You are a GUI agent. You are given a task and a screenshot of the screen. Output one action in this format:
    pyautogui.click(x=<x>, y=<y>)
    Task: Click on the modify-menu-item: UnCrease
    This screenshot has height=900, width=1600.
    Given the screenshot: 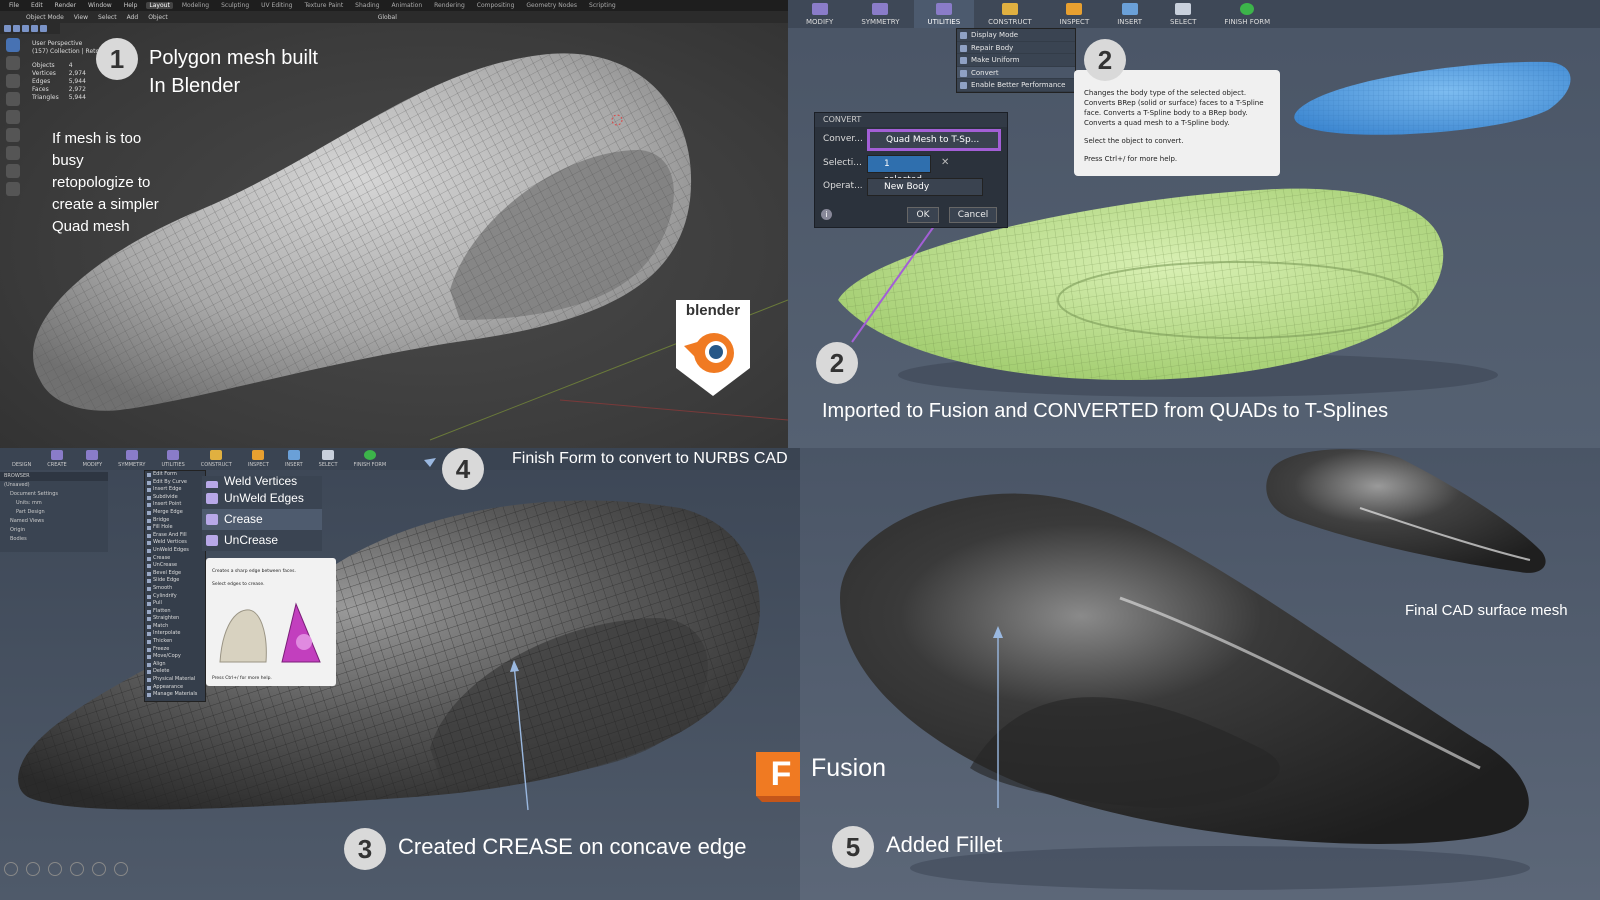 What is the action you would take?
    pyautogui.click(x=175, y=566)
    